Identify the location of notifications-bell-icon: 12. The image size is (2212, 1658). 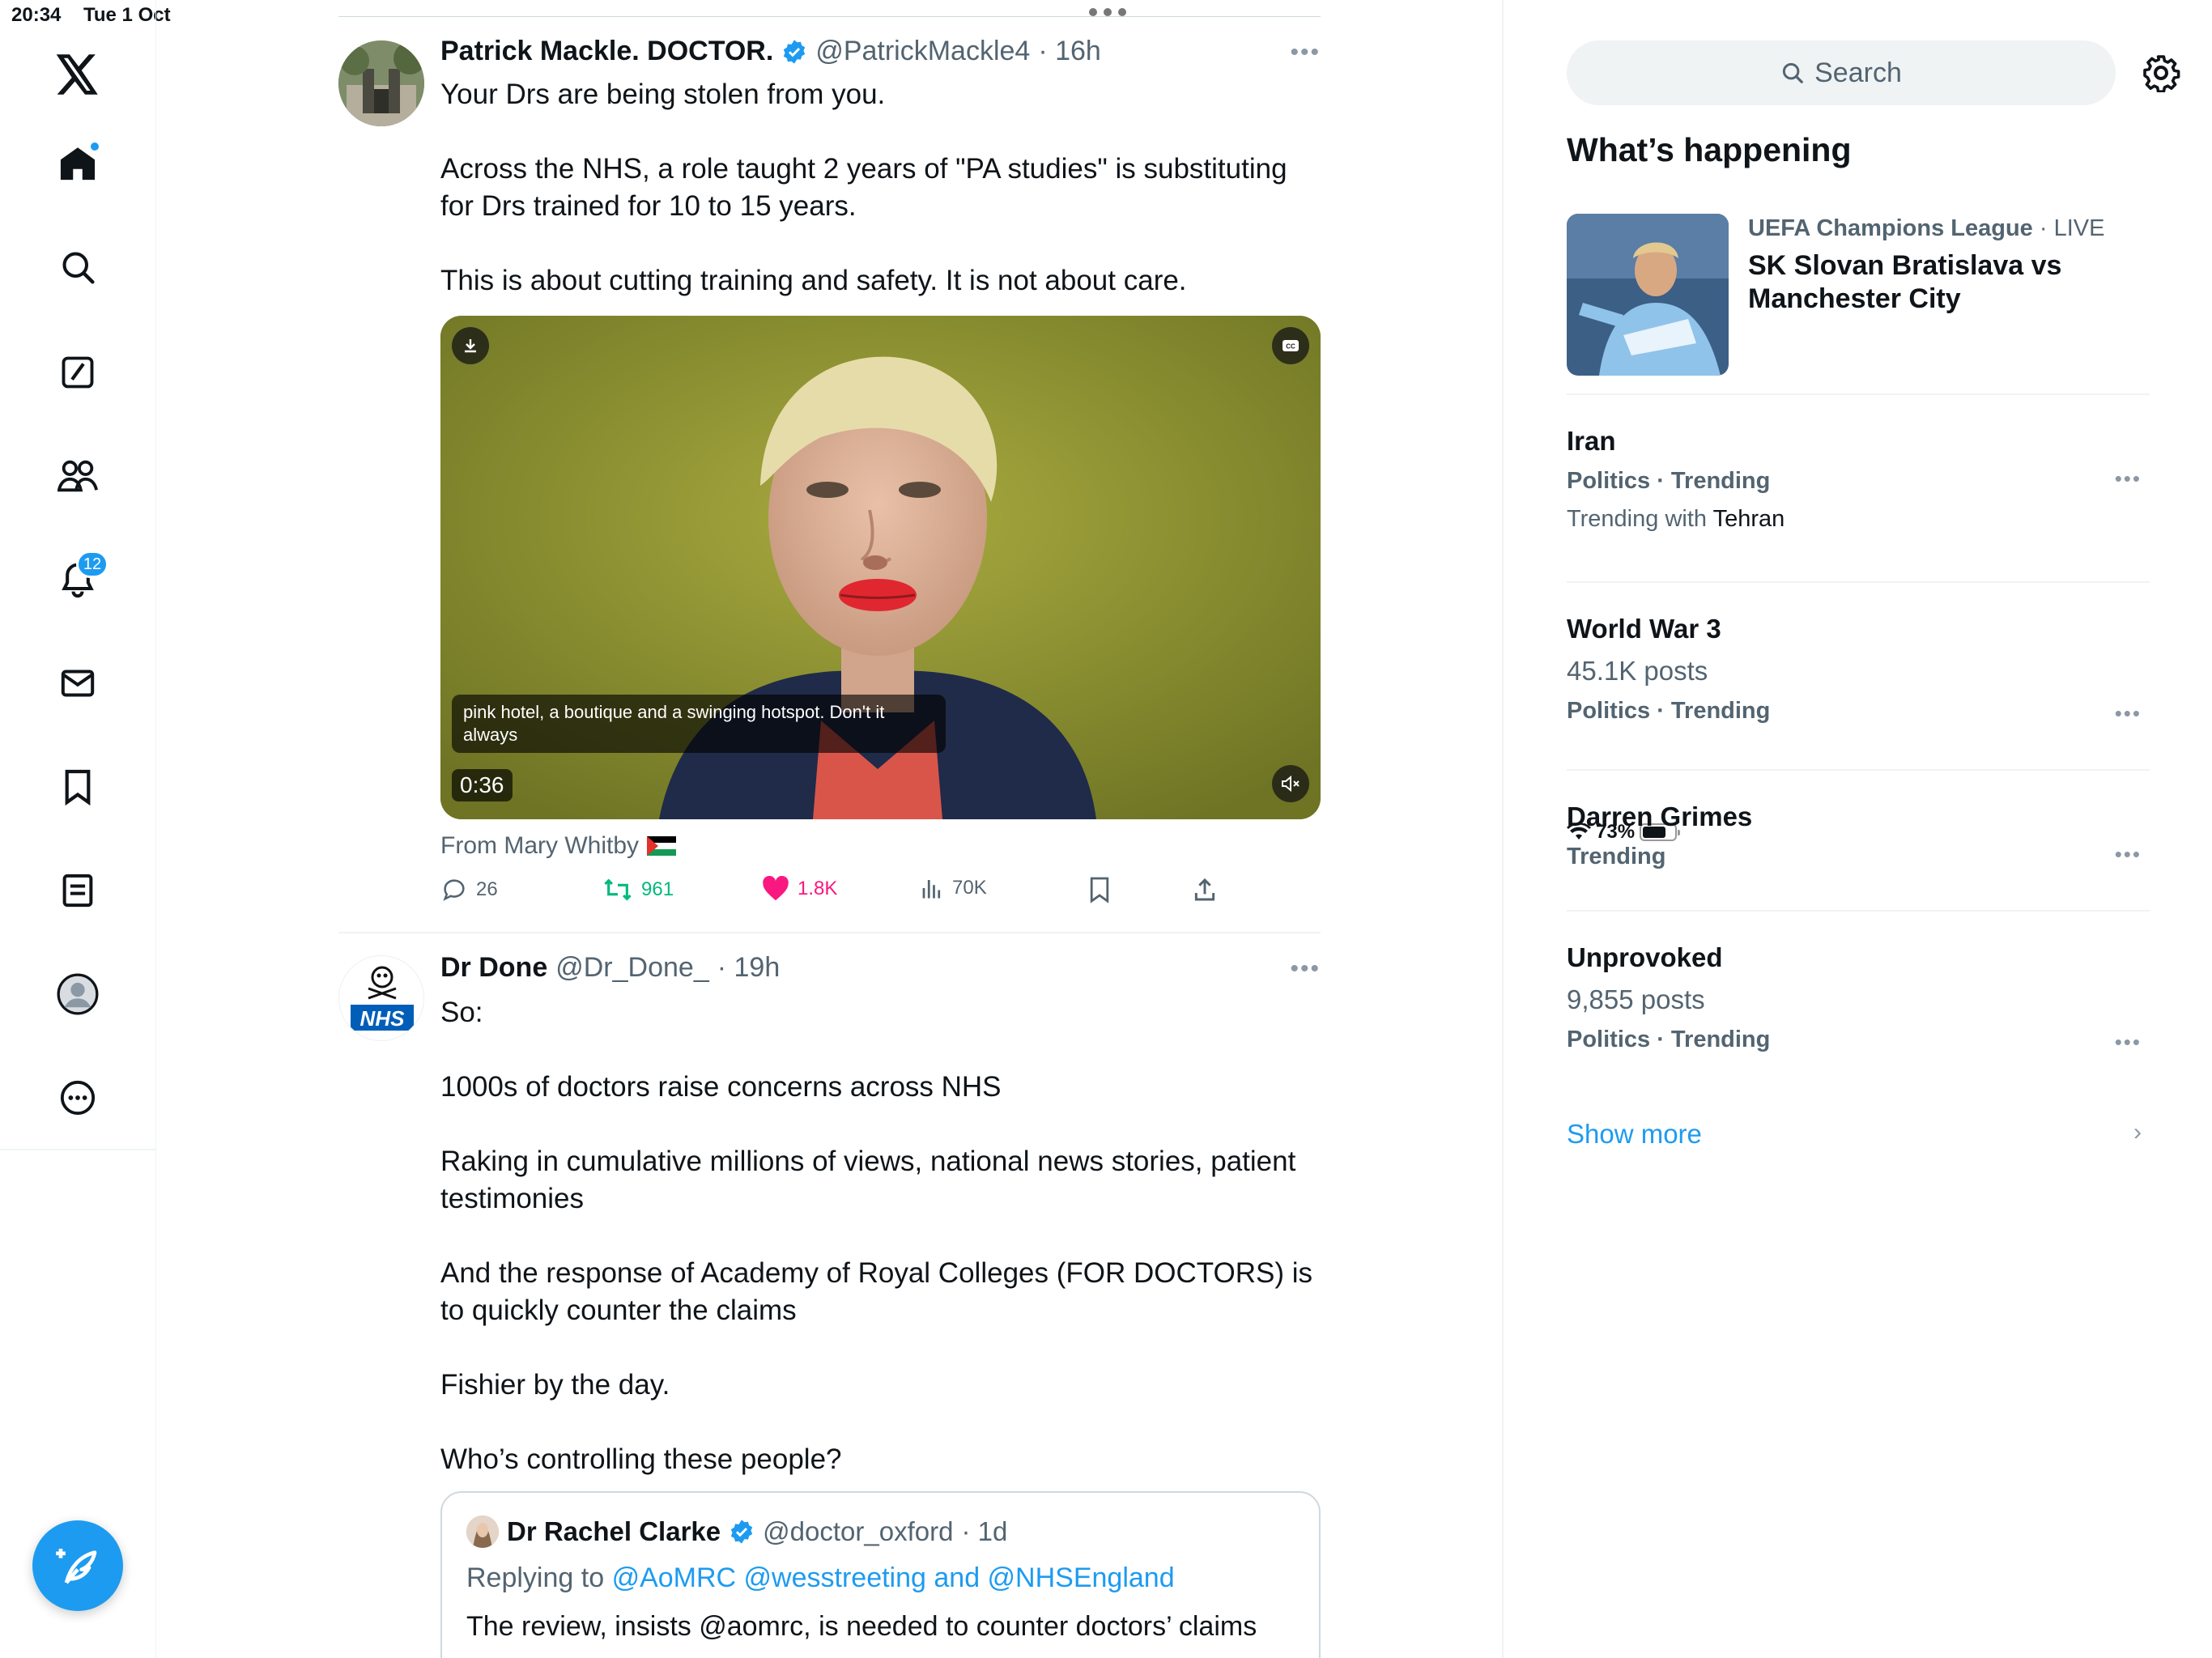
(81, 577).